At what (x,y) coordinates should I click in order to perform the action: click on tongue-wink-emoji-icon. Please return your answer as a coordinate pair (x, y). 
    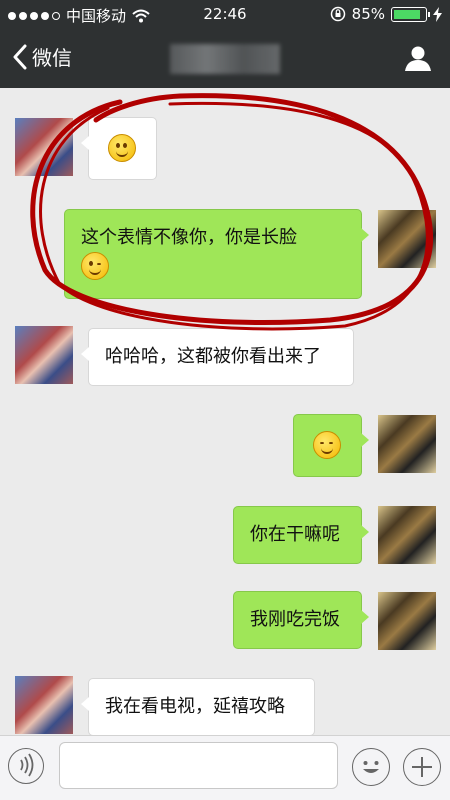
    Looking at the image, I should click on (95, 266).